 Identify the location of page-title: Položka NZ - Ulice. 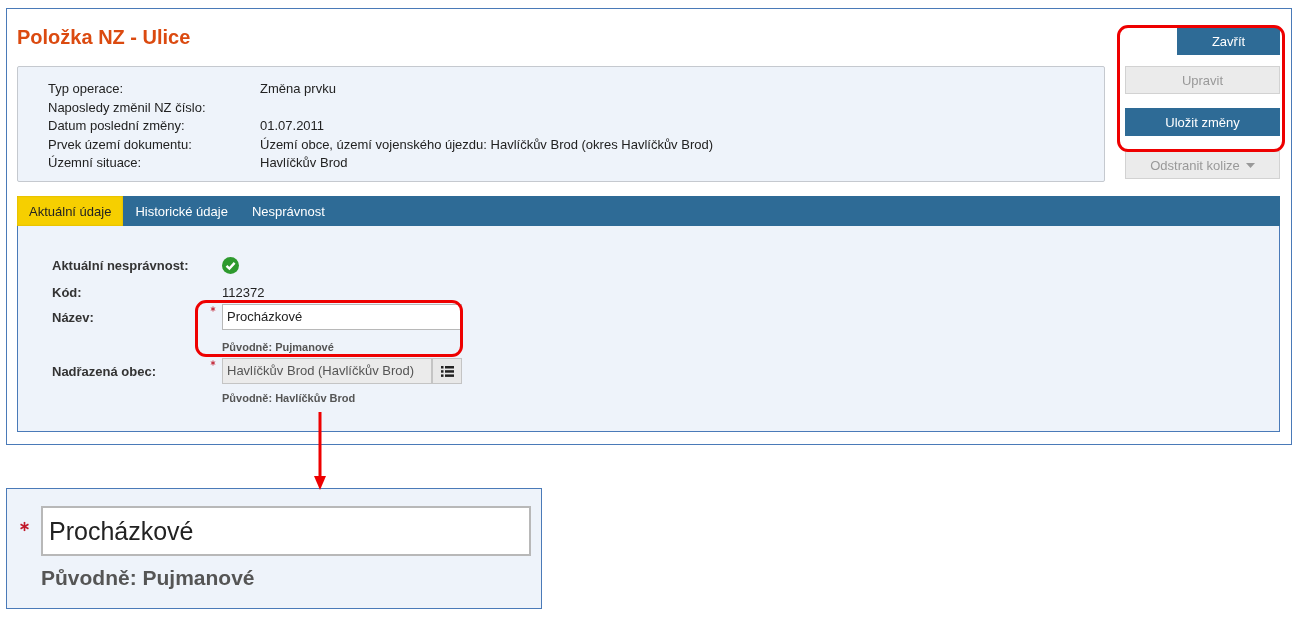
(104, 37).